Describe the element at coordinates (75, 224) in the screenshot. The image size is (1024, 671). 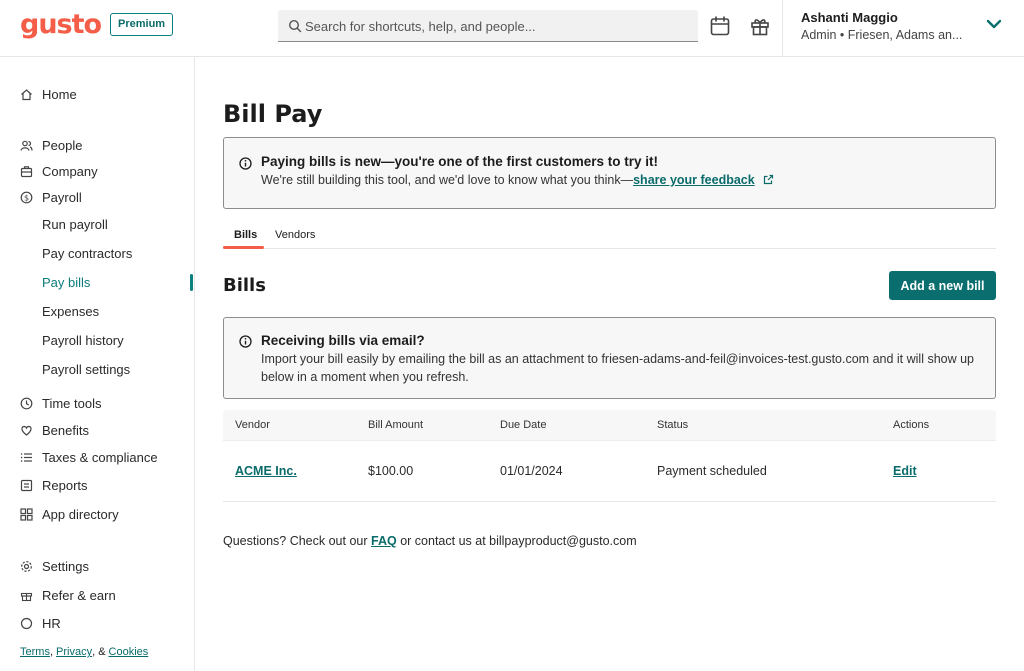
I see `sidebar-item-run-payroll: Run payroll` at that location.